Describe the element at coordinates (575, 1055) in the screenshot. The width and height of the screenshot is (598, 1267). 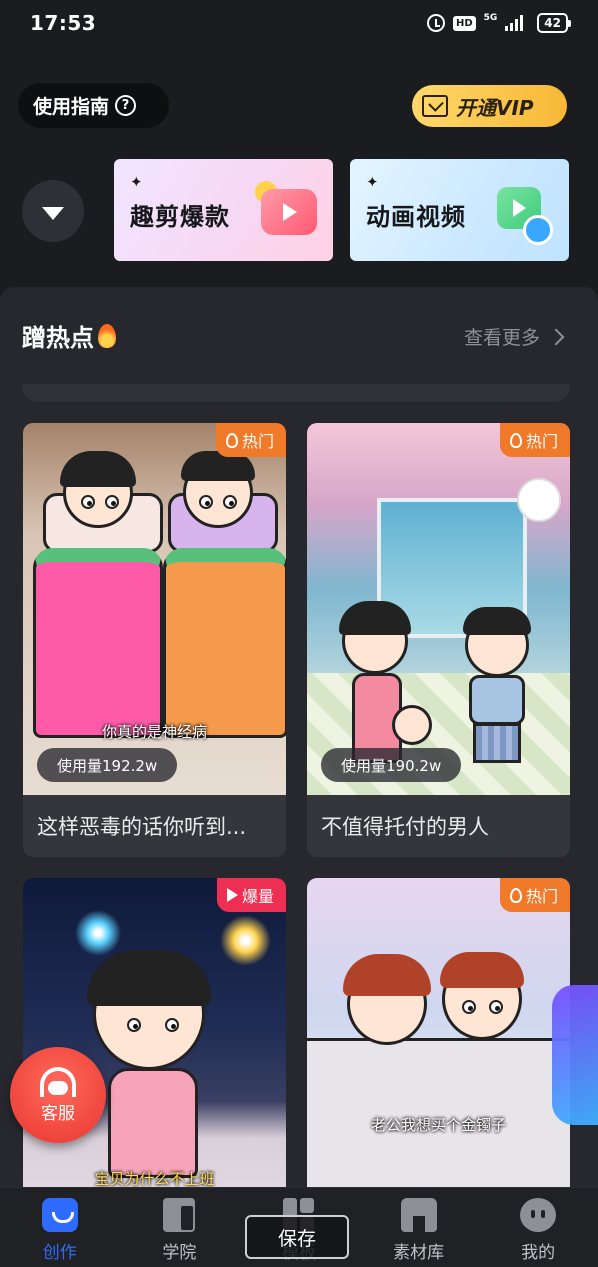
I see `side-promo-banner` at that location.